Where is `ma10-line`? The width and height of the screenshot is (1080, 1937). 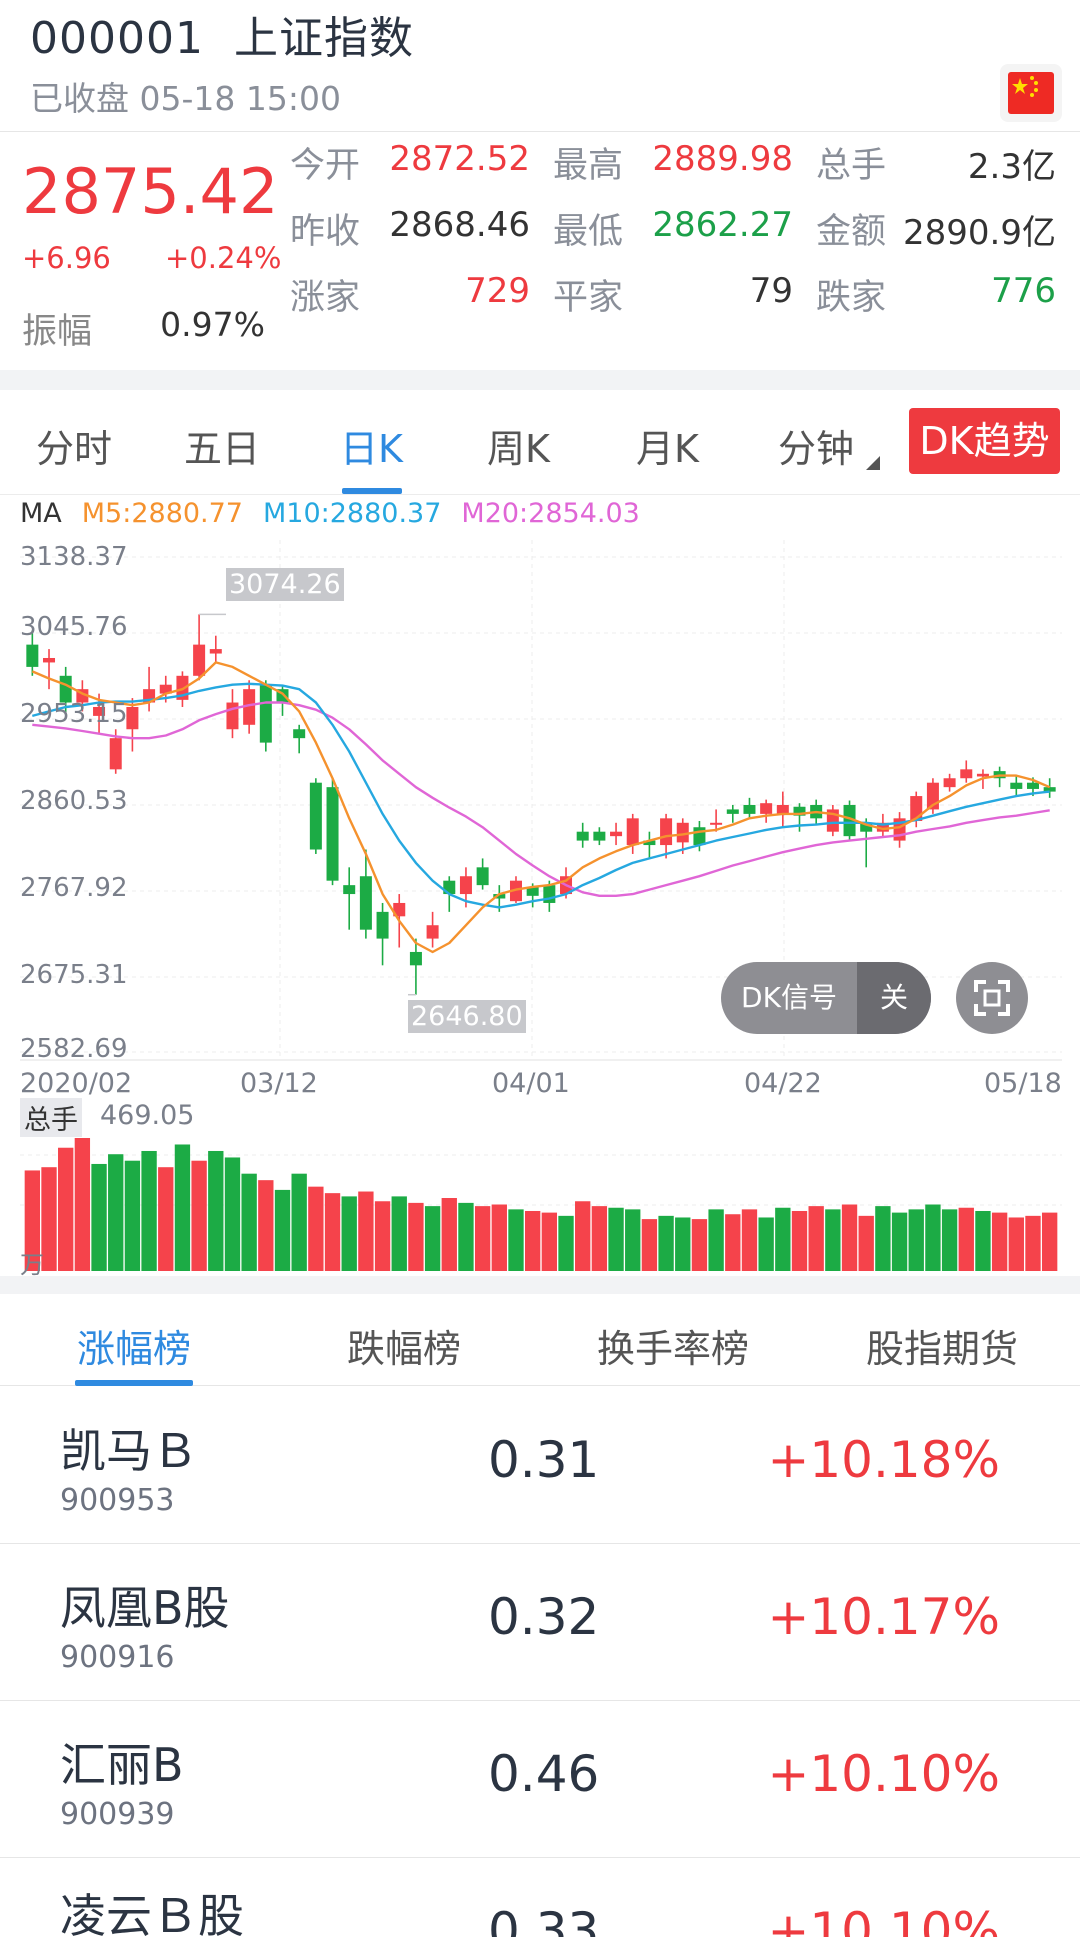
ma10-line is located at coordinates (540, 795).